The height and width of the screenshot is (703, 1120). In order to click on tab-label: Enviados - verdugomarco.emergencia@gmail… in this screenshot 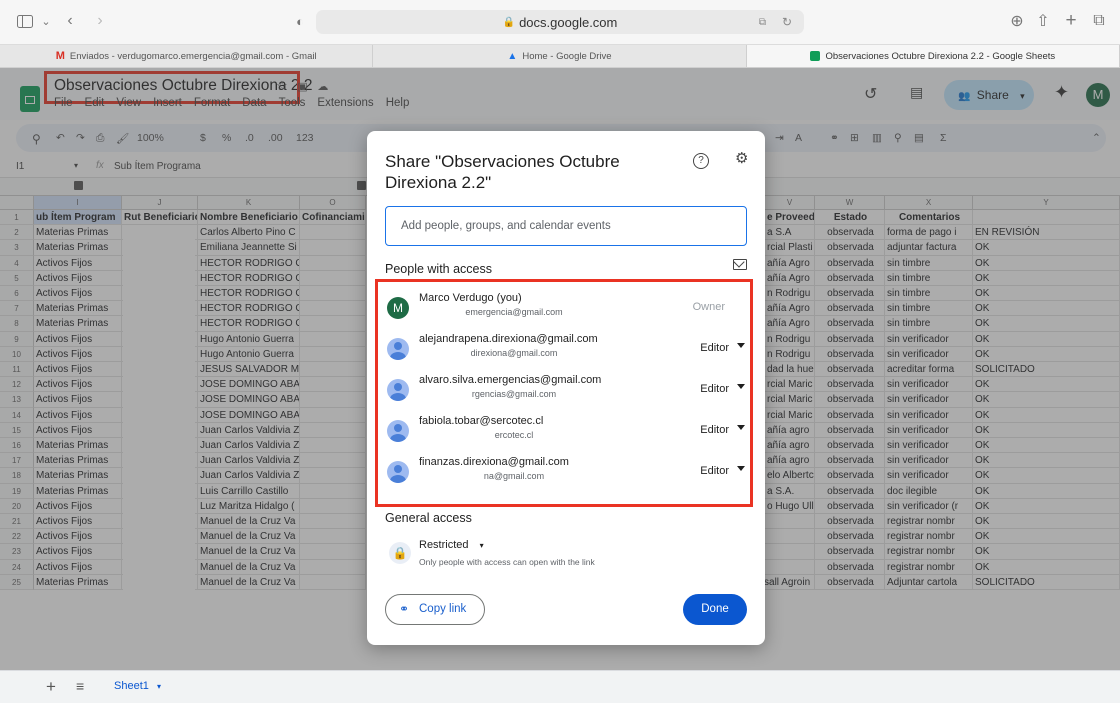, I will do `click(193, 56)`.